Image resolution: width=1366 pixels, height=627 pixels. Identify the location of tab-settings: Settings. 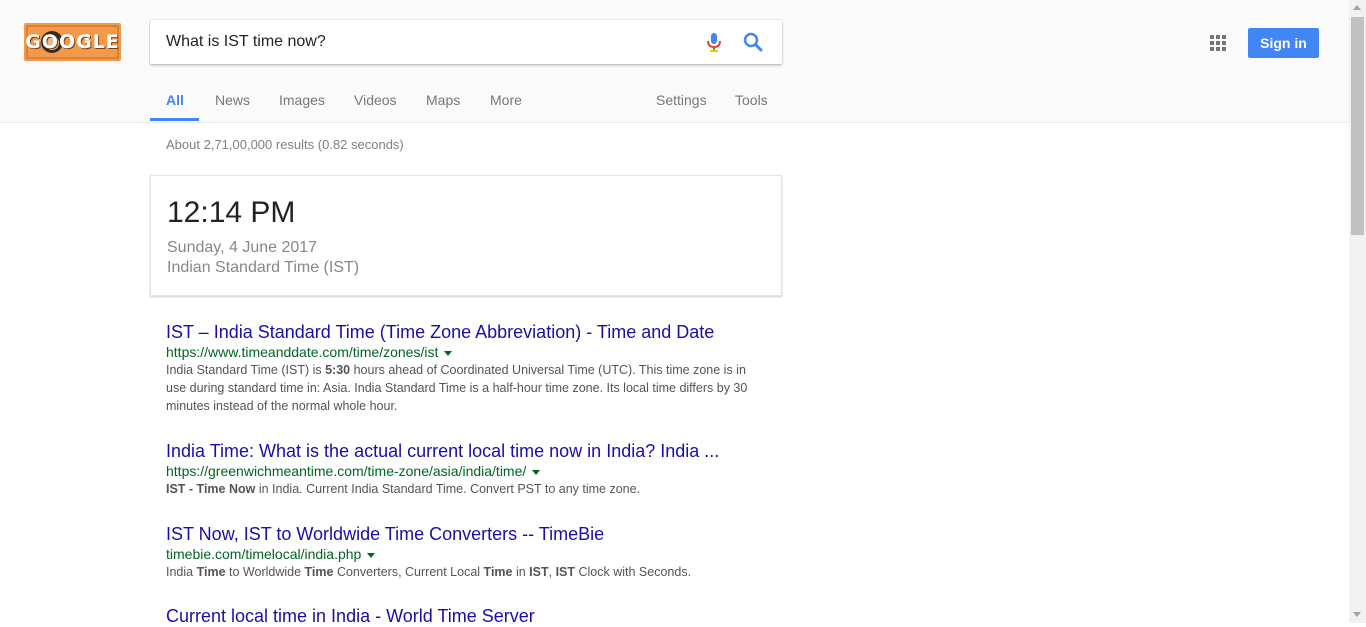
(681, 107).